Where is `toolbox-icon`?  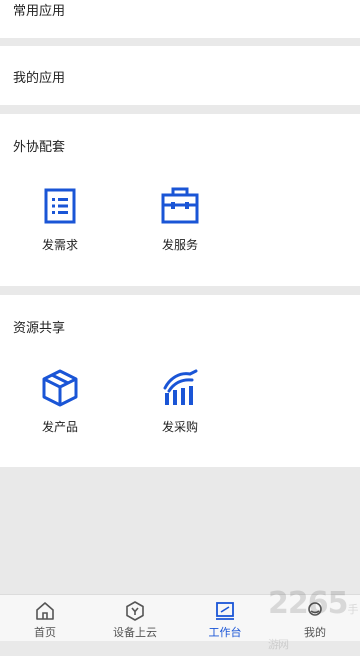
toolbox-icon is located at coordinates (180, 206).